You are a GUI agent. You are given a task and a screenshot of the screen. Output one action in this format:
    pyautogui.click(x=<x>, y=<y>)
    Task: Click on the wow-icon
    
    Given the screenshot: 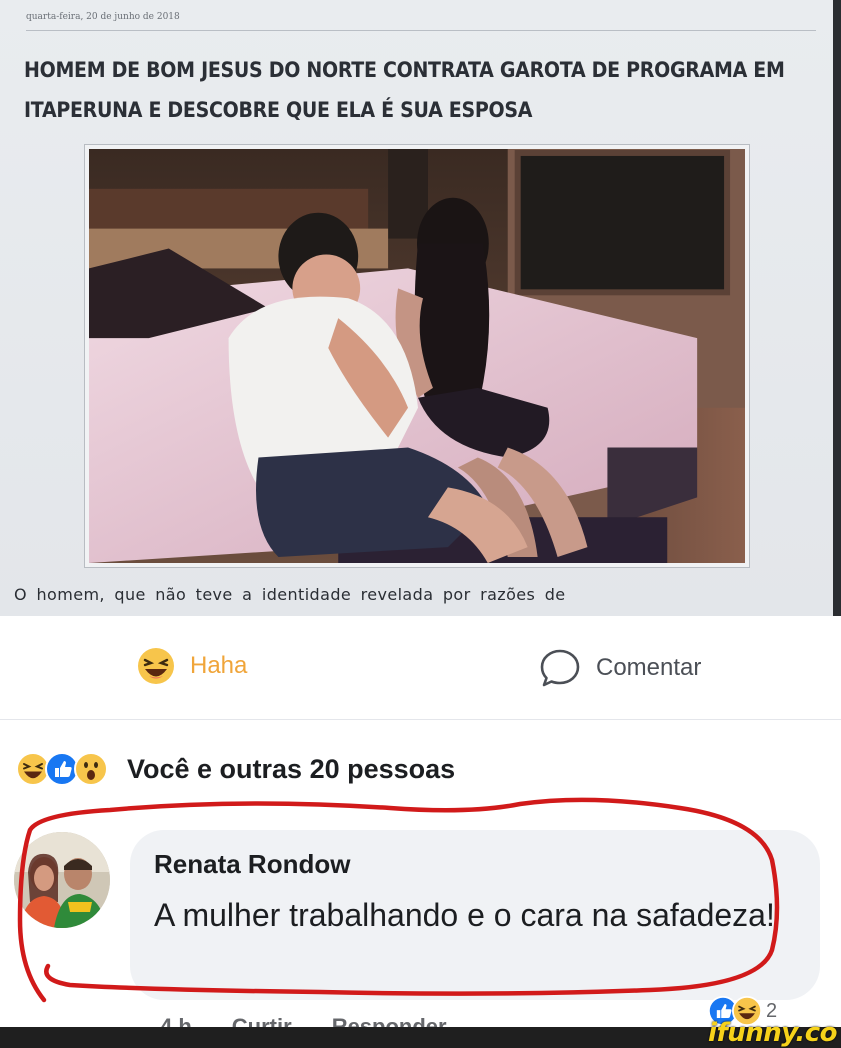 What is the action you would take?
    pyautogui.click(x=91, y=769)
    